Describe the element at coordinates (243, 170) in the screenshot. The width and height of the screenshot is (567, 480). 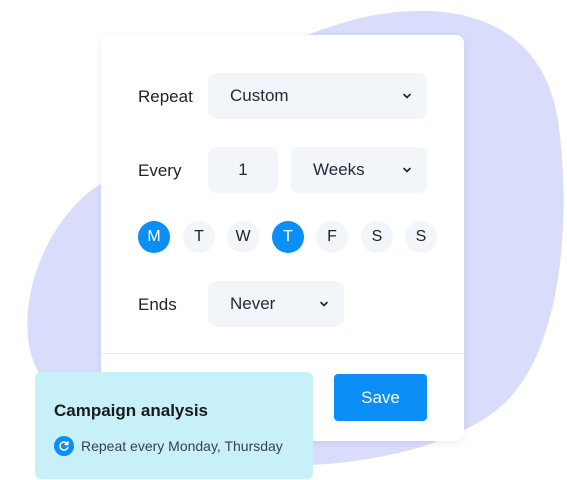
I see `interval-number-input: 1` at that location.